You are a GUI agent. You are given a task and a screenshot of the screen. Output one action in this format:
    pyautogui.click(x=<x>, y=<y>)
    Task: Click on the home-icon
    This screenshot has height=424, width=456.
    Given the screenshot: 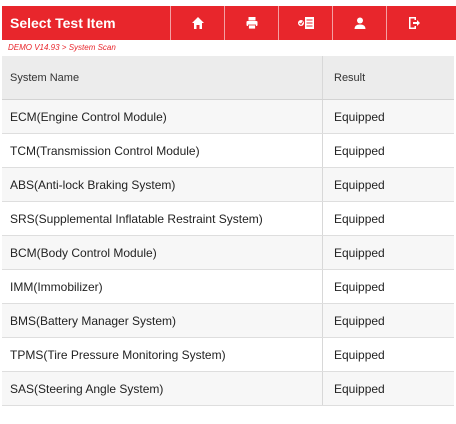 What is the action you would take?
    pyautogui.click(x=198, y=23)
    